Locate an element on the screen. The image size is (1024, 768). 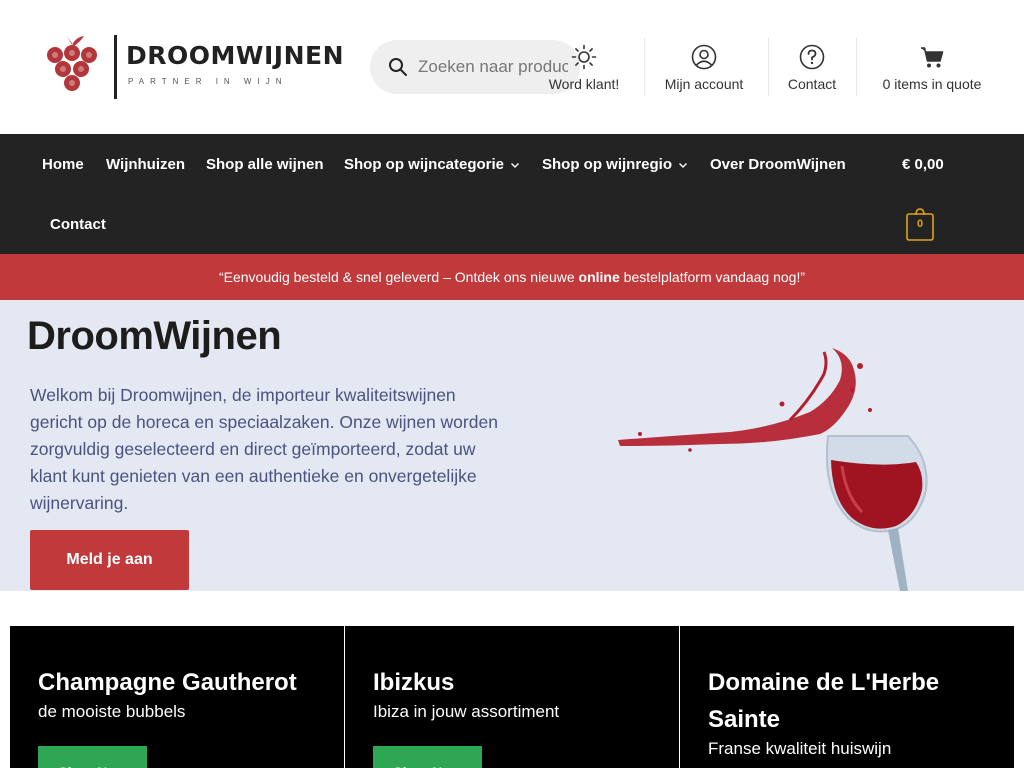
card-subtitle: Franse kwaliteit huiswijn is located at coordinates (800, 748).